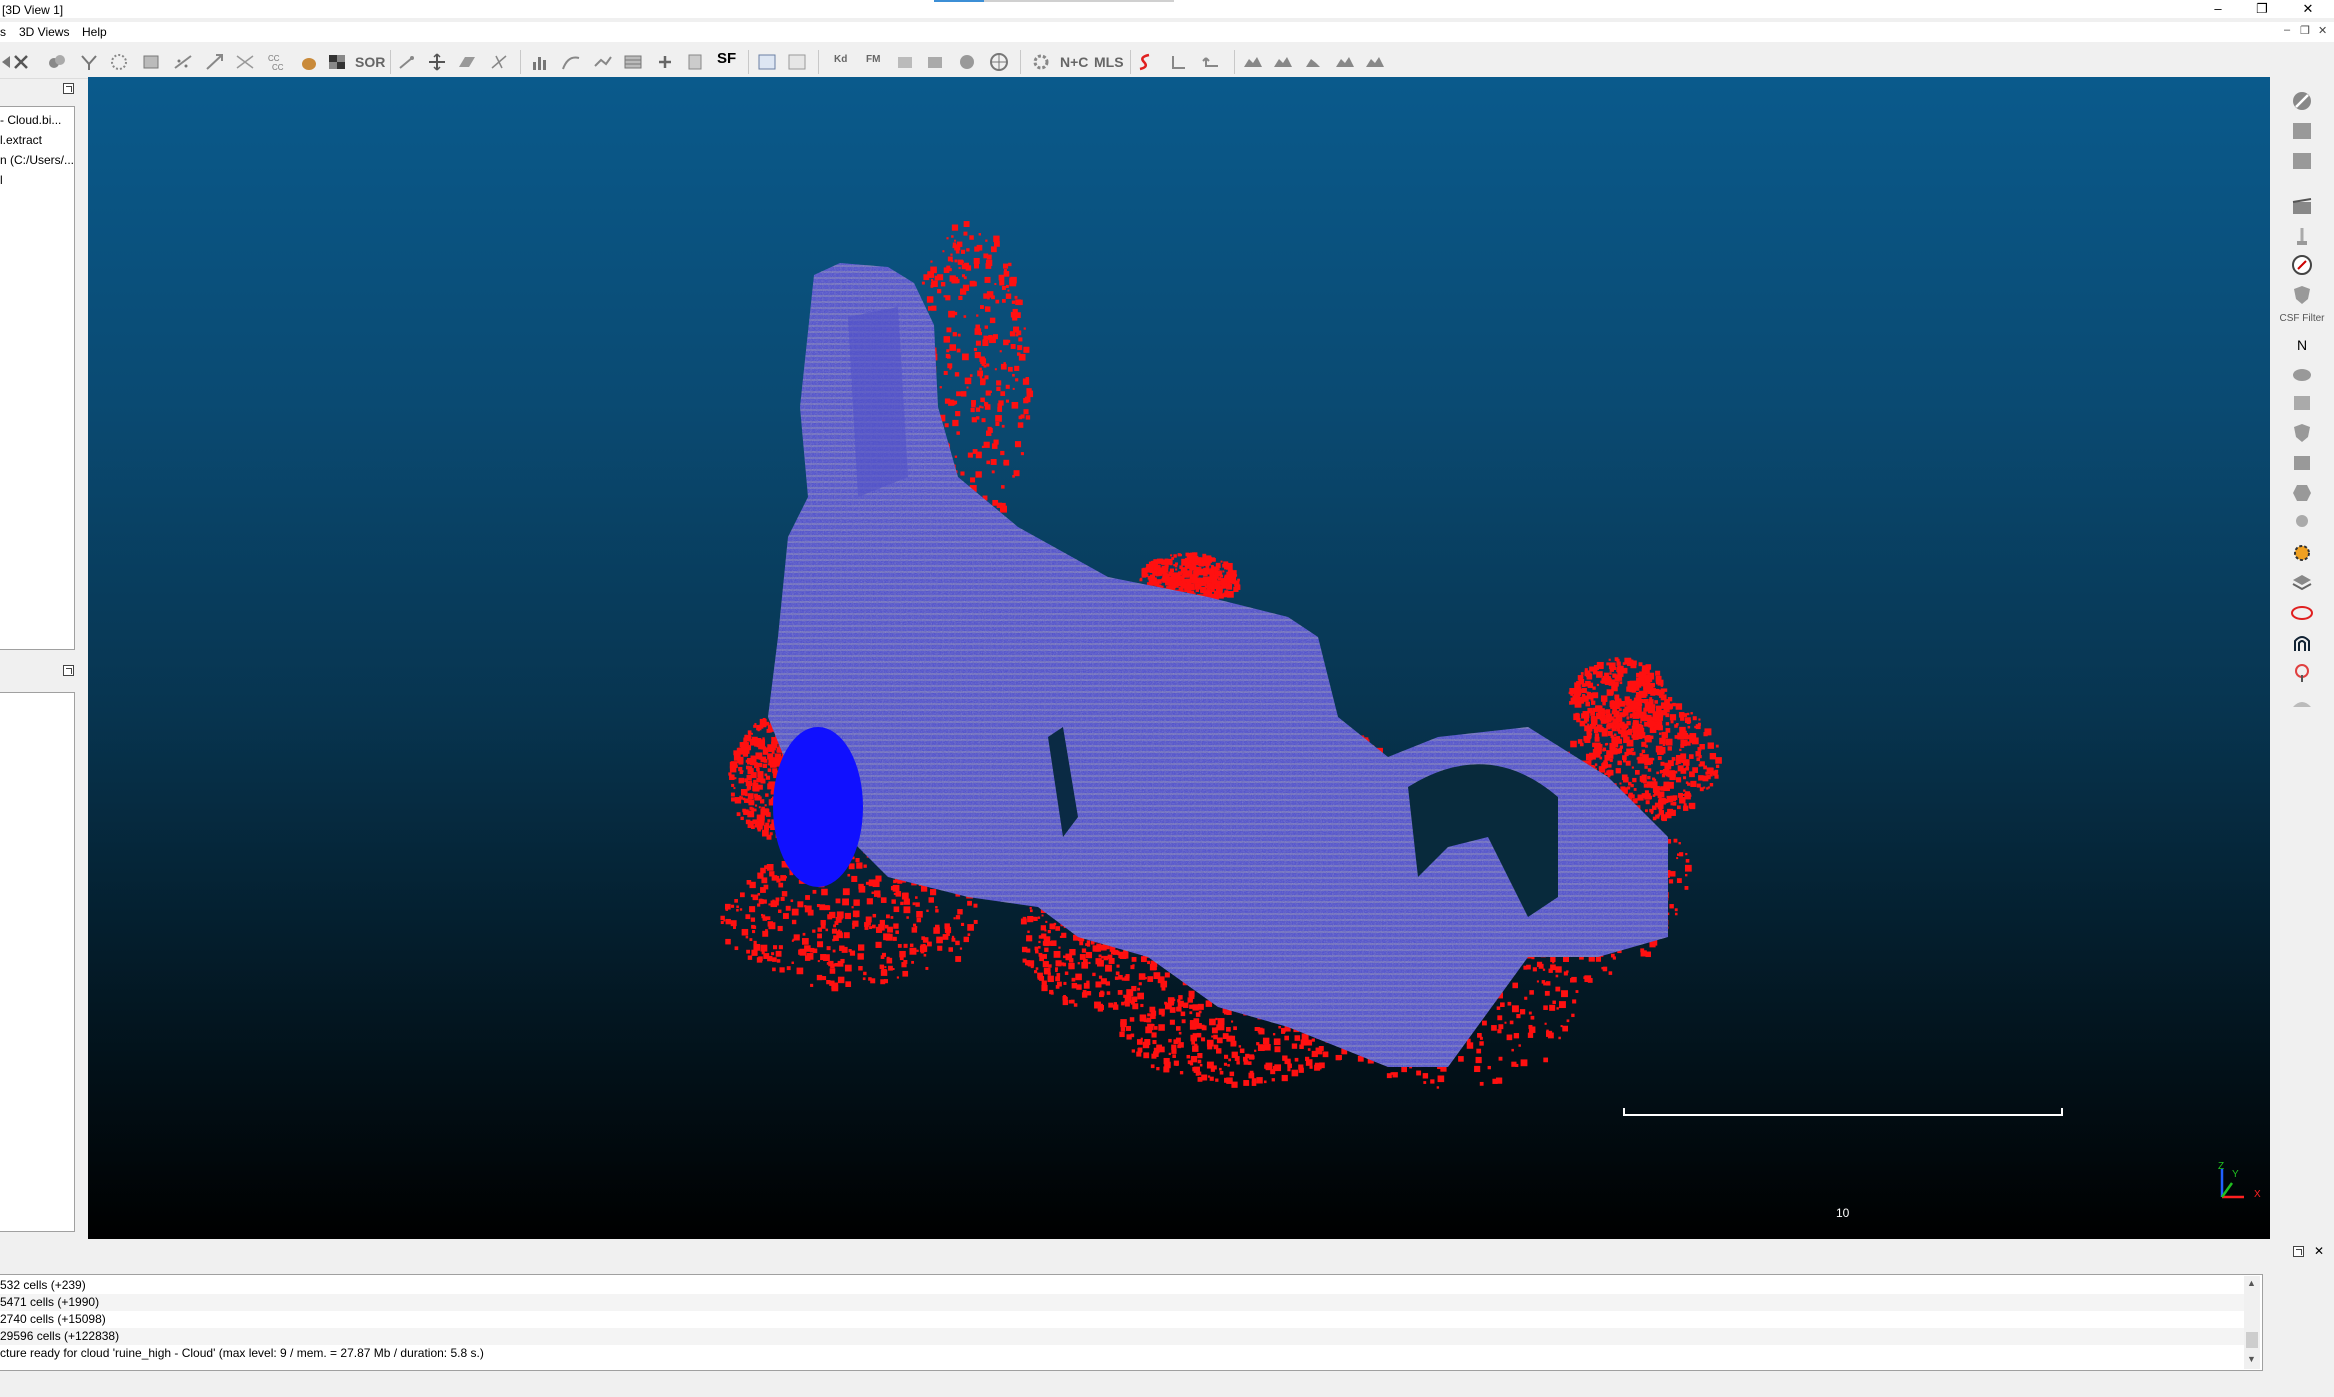  What do you see at coordinates (2262, 9) in the screenshot?
I see `restore-button: ❐` at bounding box center [2262, 9].